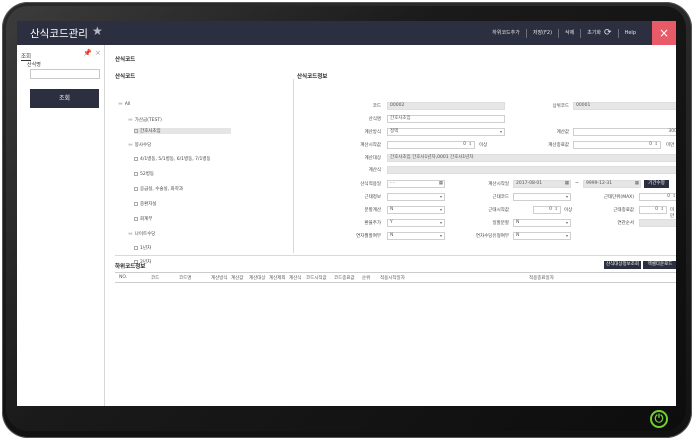 The width and height of the screenshot is (696, 440). Describe the element at coordinates (257, 278) in the screenshot. I see `grid-col-header: 계산대상` at that location.